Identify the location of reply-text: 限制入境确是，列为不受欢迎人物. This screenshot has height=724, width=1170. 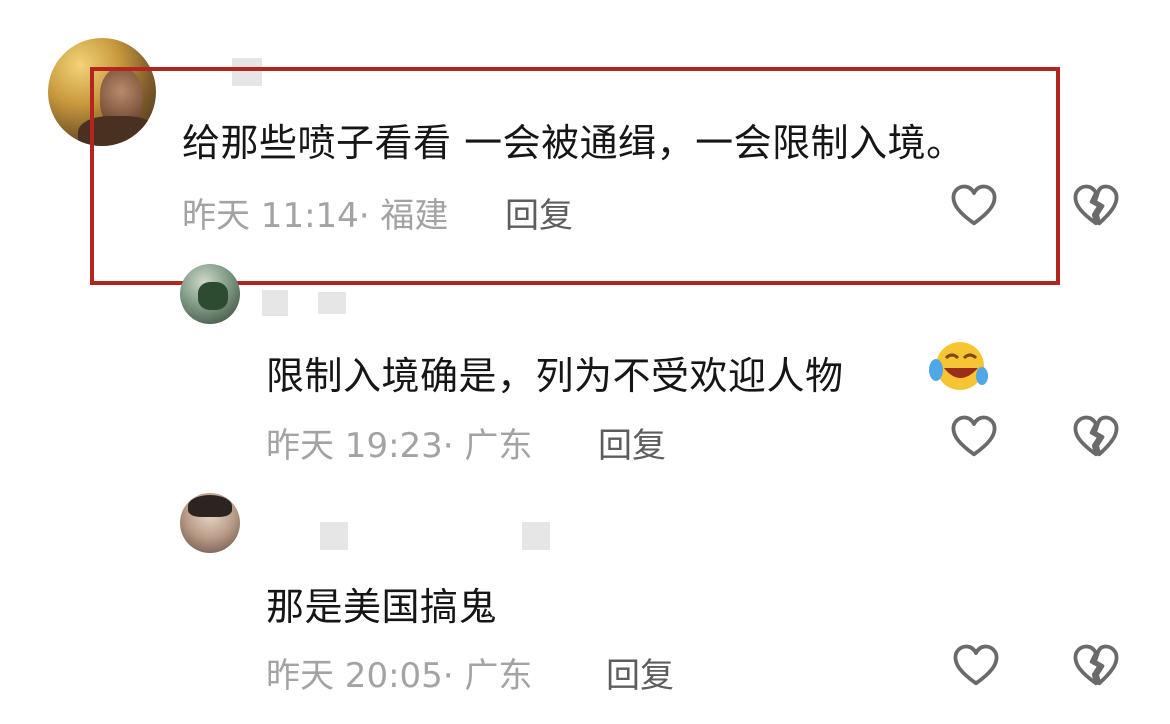
(555, 376).